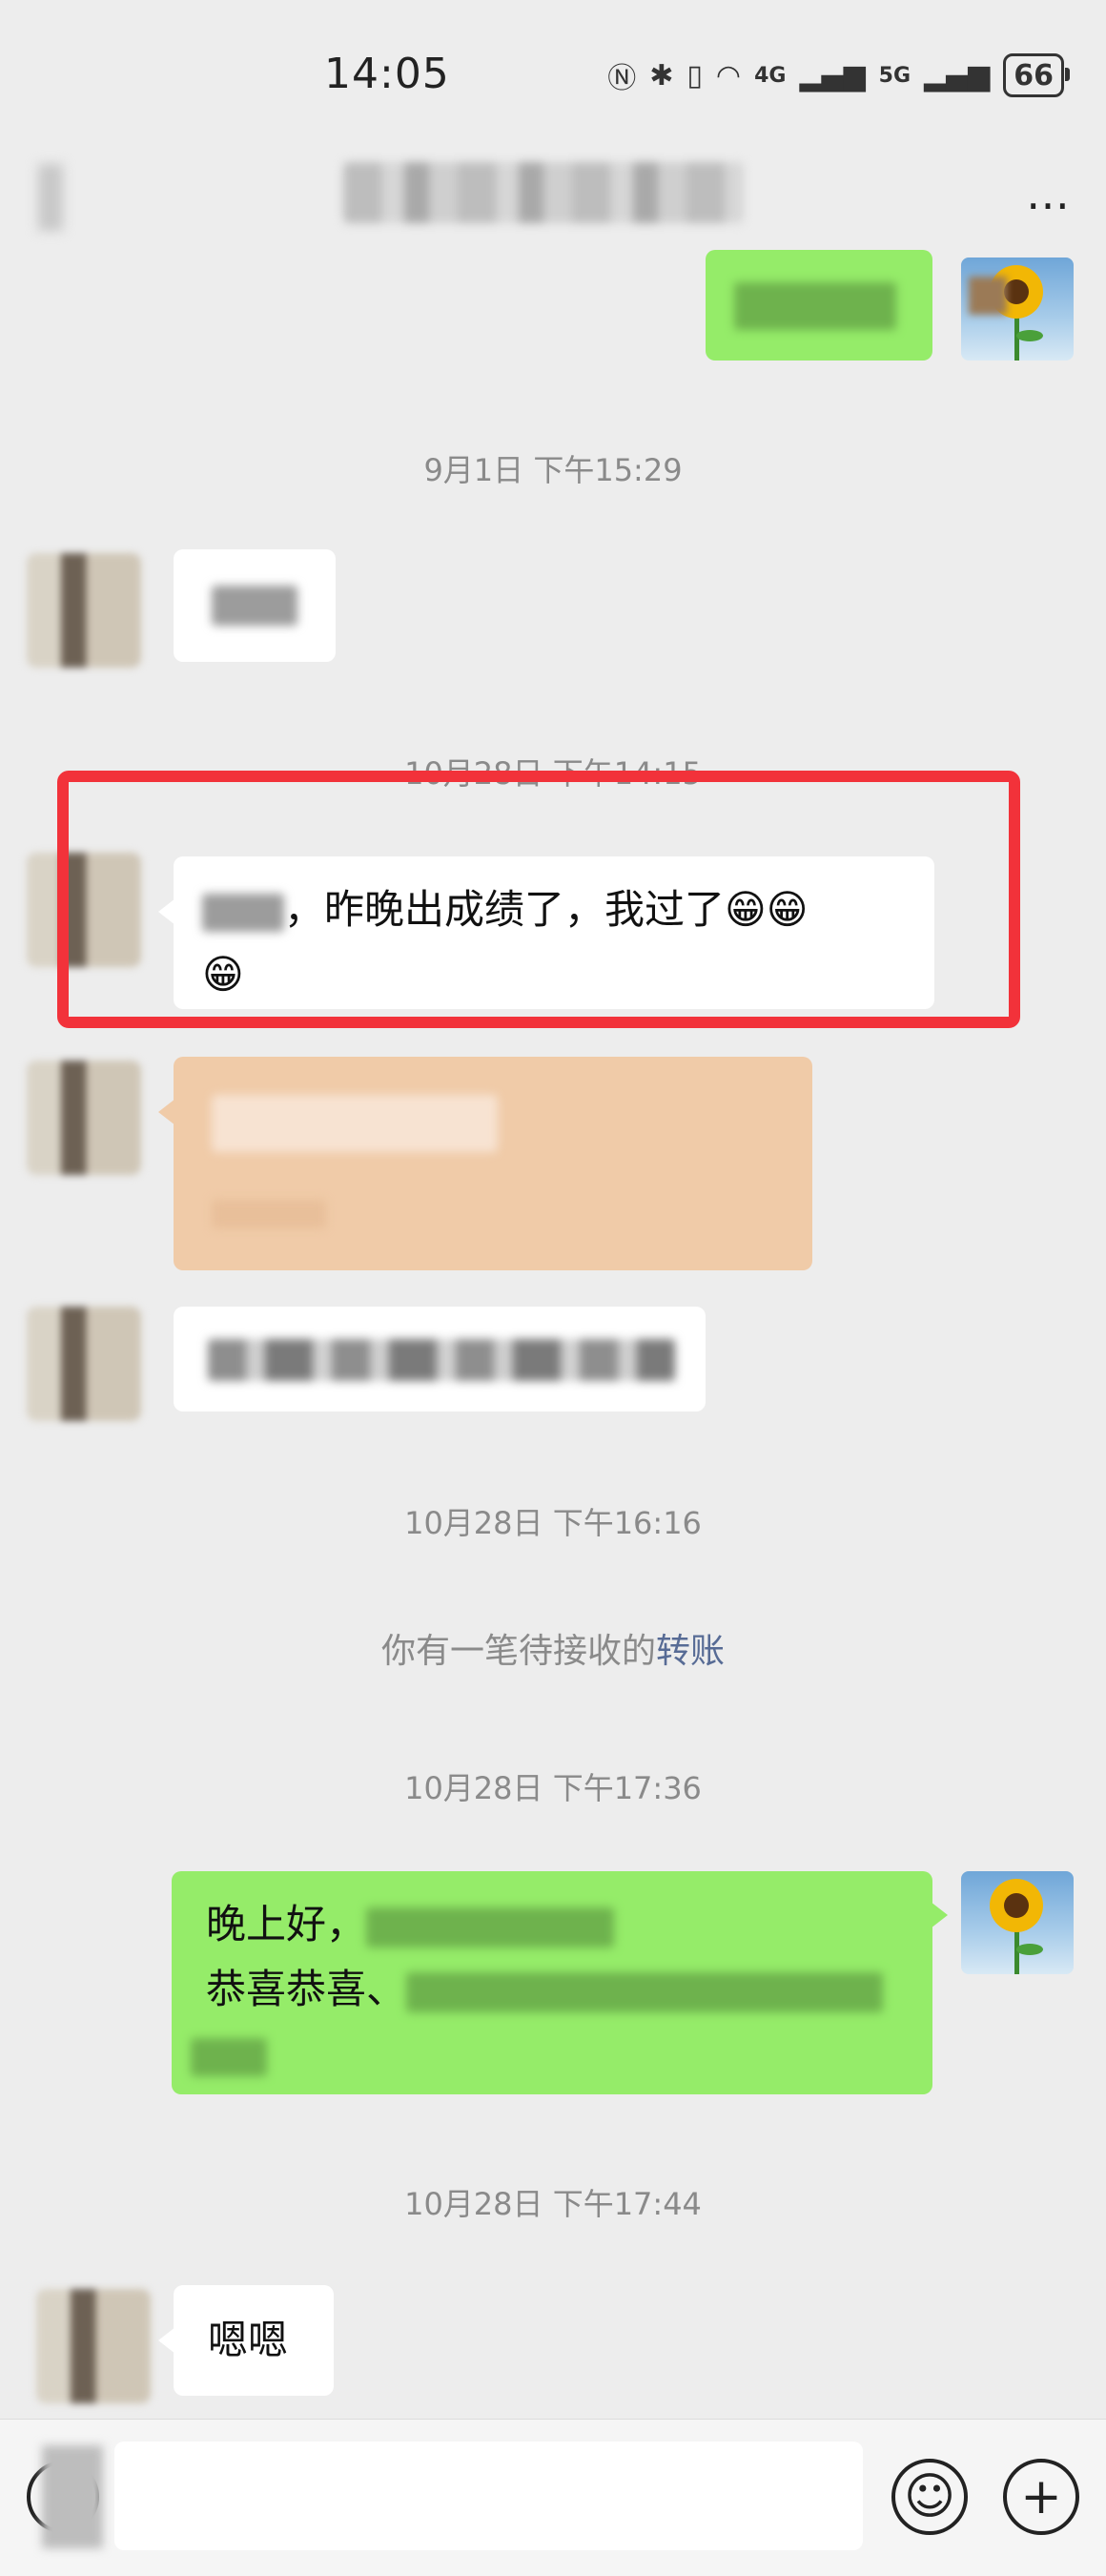 This screenshot has width=1106, height=2576. Describe the element at coordinates (622, 78) in the screenshot. I see `nfc-icon: Ⓝ` at that location.